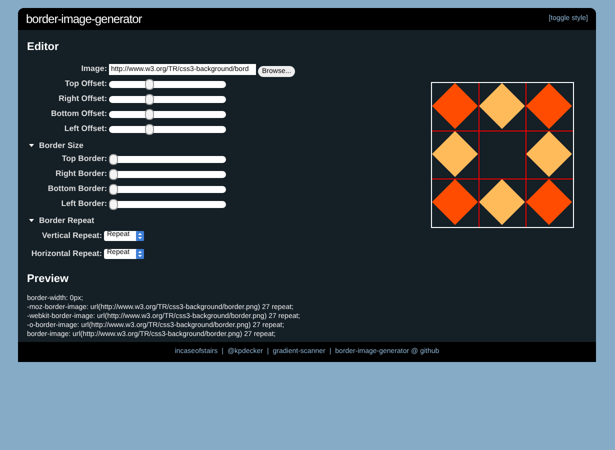  I want to click on field-label: Left Border:, so click(84, 204).